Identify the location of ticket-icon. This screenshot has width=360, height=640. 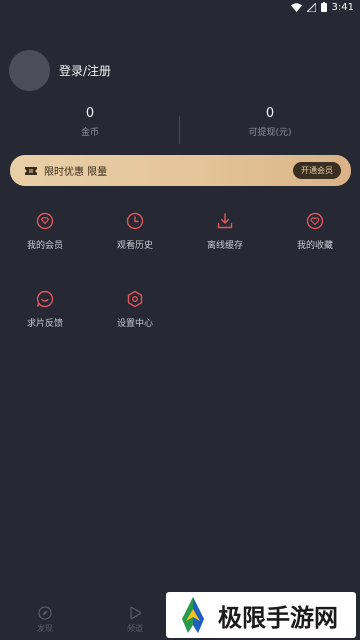
(31, 171).